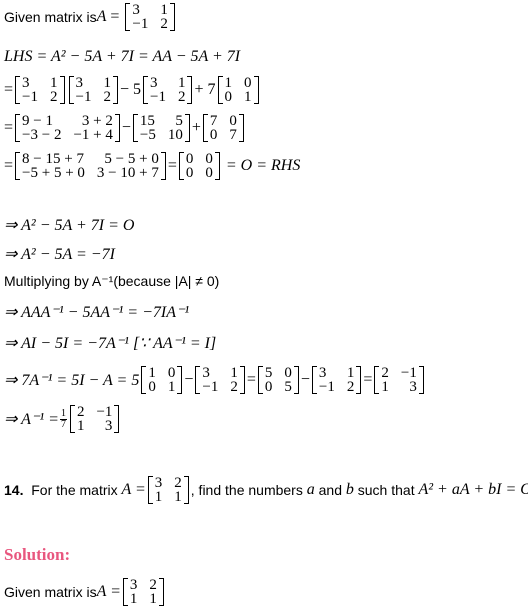  What do you see at coordinates (131, 159) in the screenshot?
I see `cell: 5 − 5 + 0` at bounding box center [131, 159].